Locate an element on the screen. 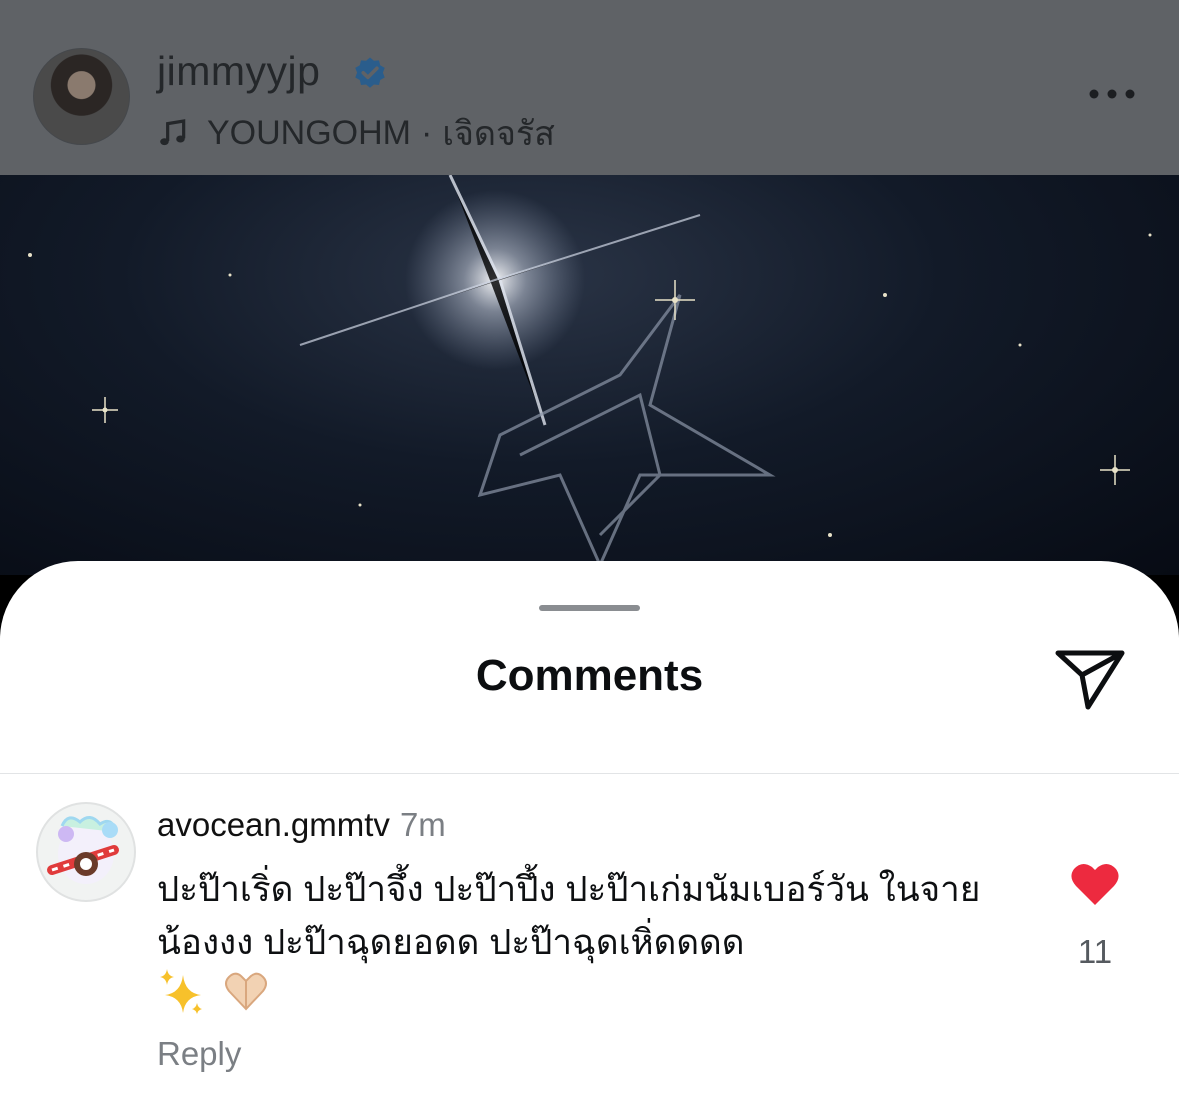 Image resolution: width=1179 pixels, height=1095 pixels. sparkles-icon is located at coordinates (181, 991).